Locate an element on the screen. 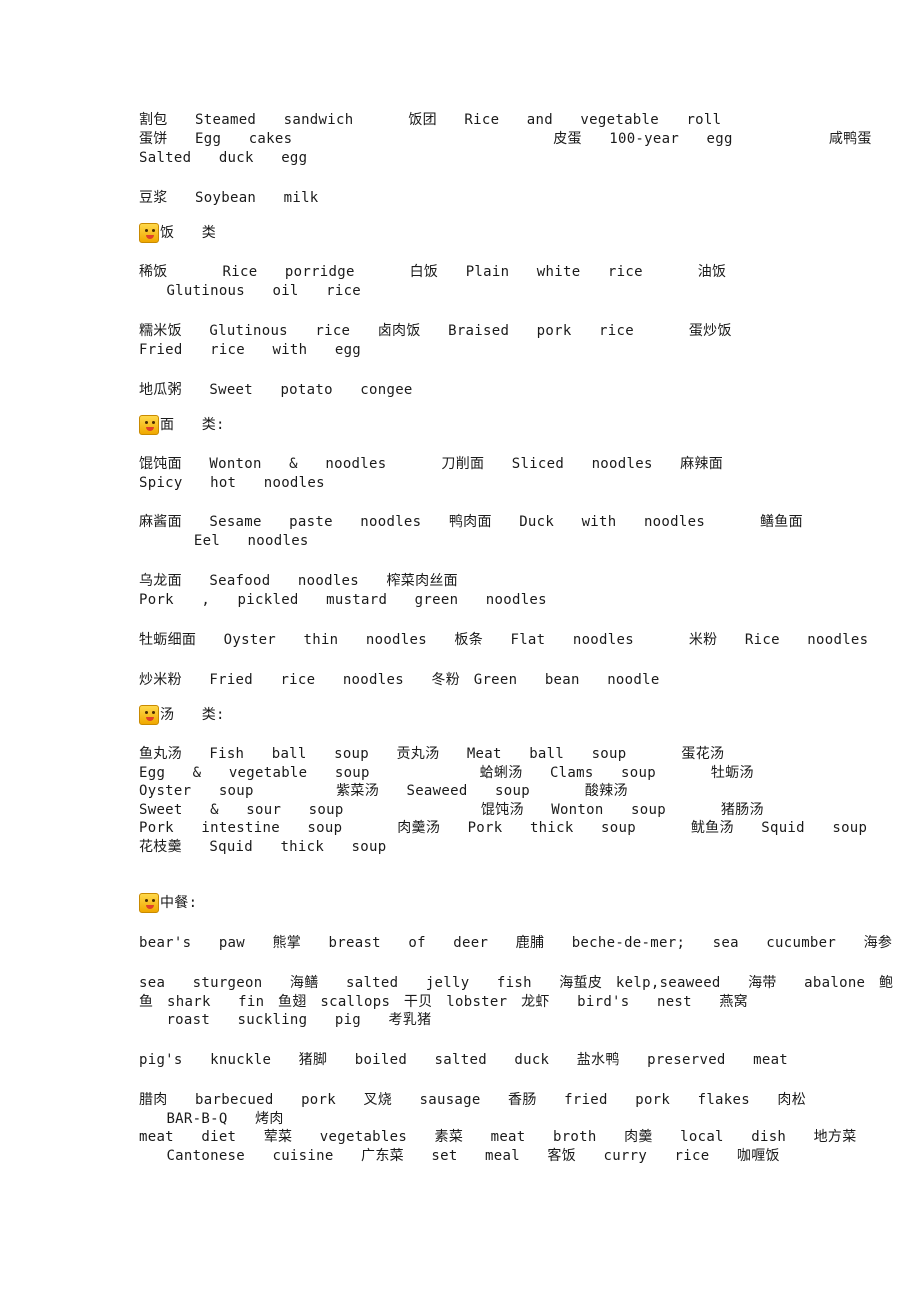 The height and width of the screenshot is (1302, 920). text-line: 蛋饼 Egg cakes 皮蛋 100-year egg 咸鸭蛋 is located at coordinates (505, 139).